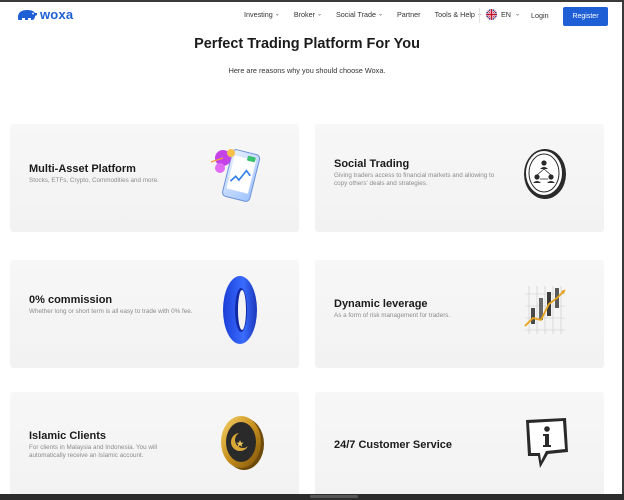 This screenshot has width=624, height=500. Describe the element at coordinates (540, 15) in the screenshot. I see `login-link: Login` at that location.